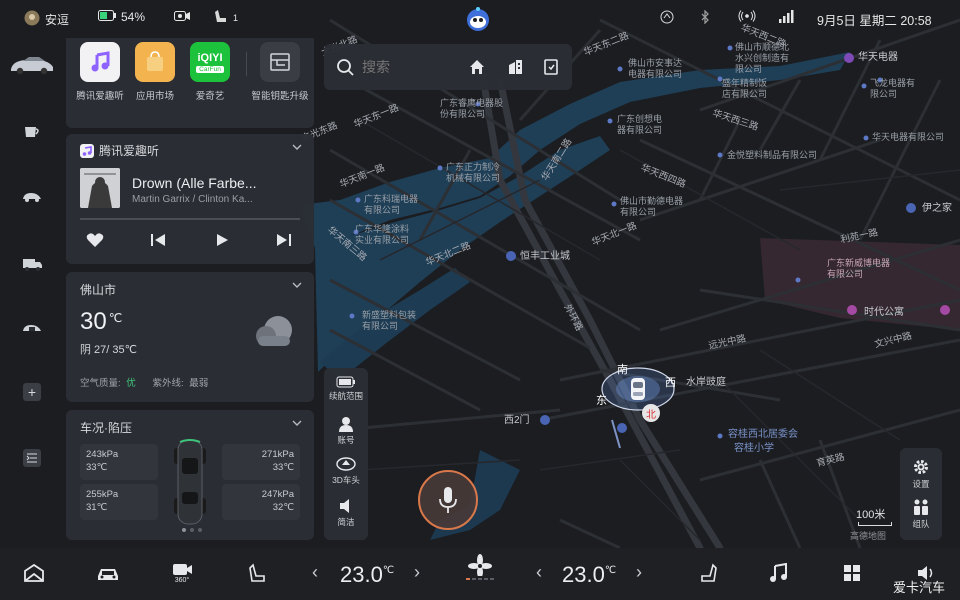 The image size is (960, 600). I want to click on play-icon, so click(224, 241).